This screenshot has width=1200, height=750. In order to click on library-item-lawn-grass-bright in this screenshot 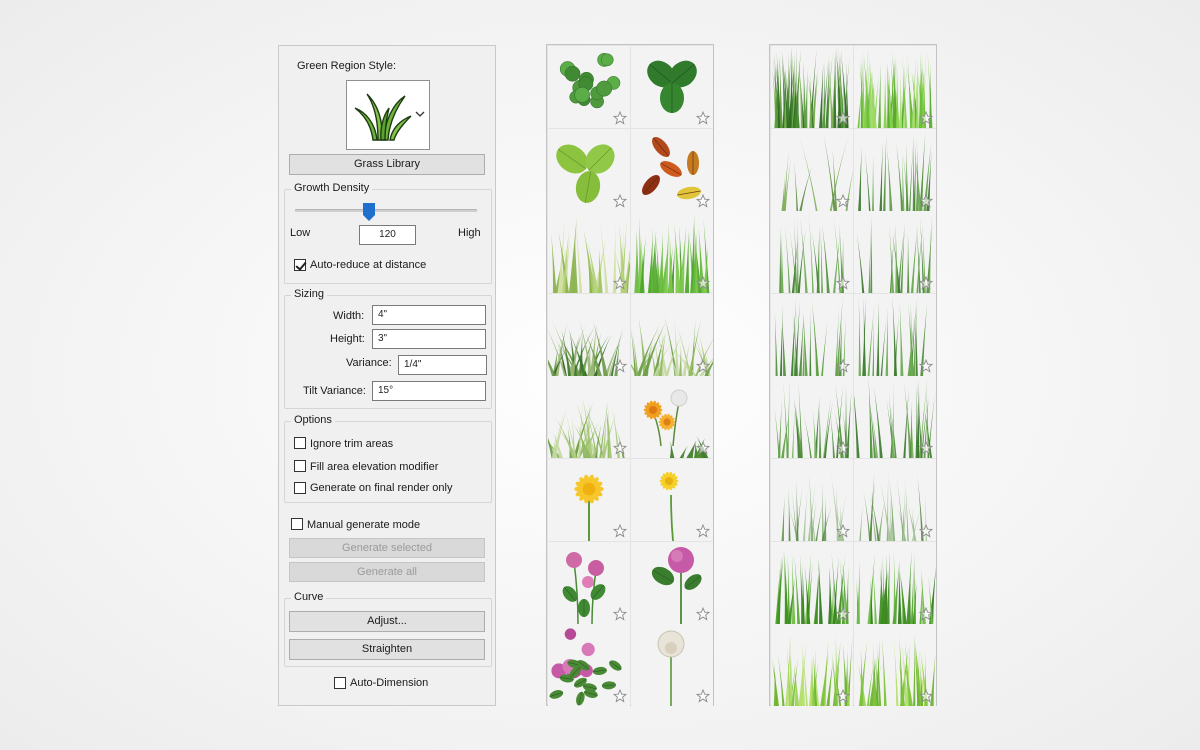, I will do `click(895, 87)`.